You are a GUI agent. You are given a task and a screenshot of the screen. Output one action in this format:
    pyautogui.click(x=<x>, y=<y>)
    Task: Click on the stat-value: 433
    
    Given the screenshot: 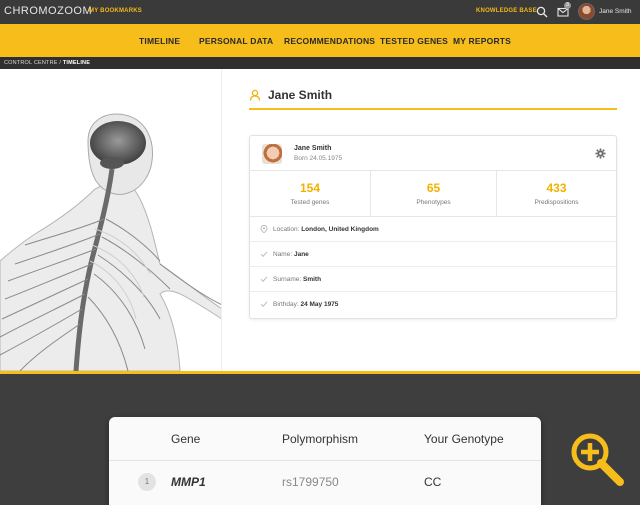 What is the action you would take?
    pyautogui.click(x=556, y=188)
    